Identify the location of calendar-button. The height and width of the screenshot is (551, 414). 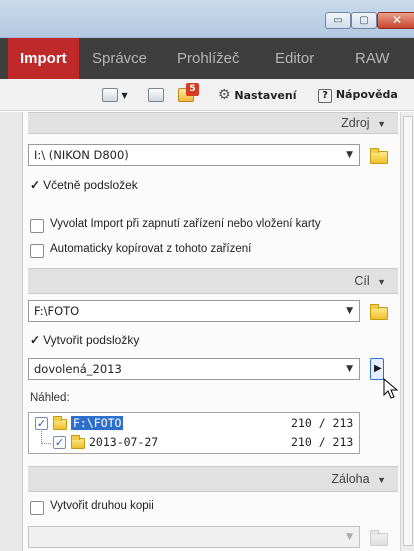
(156, 95).